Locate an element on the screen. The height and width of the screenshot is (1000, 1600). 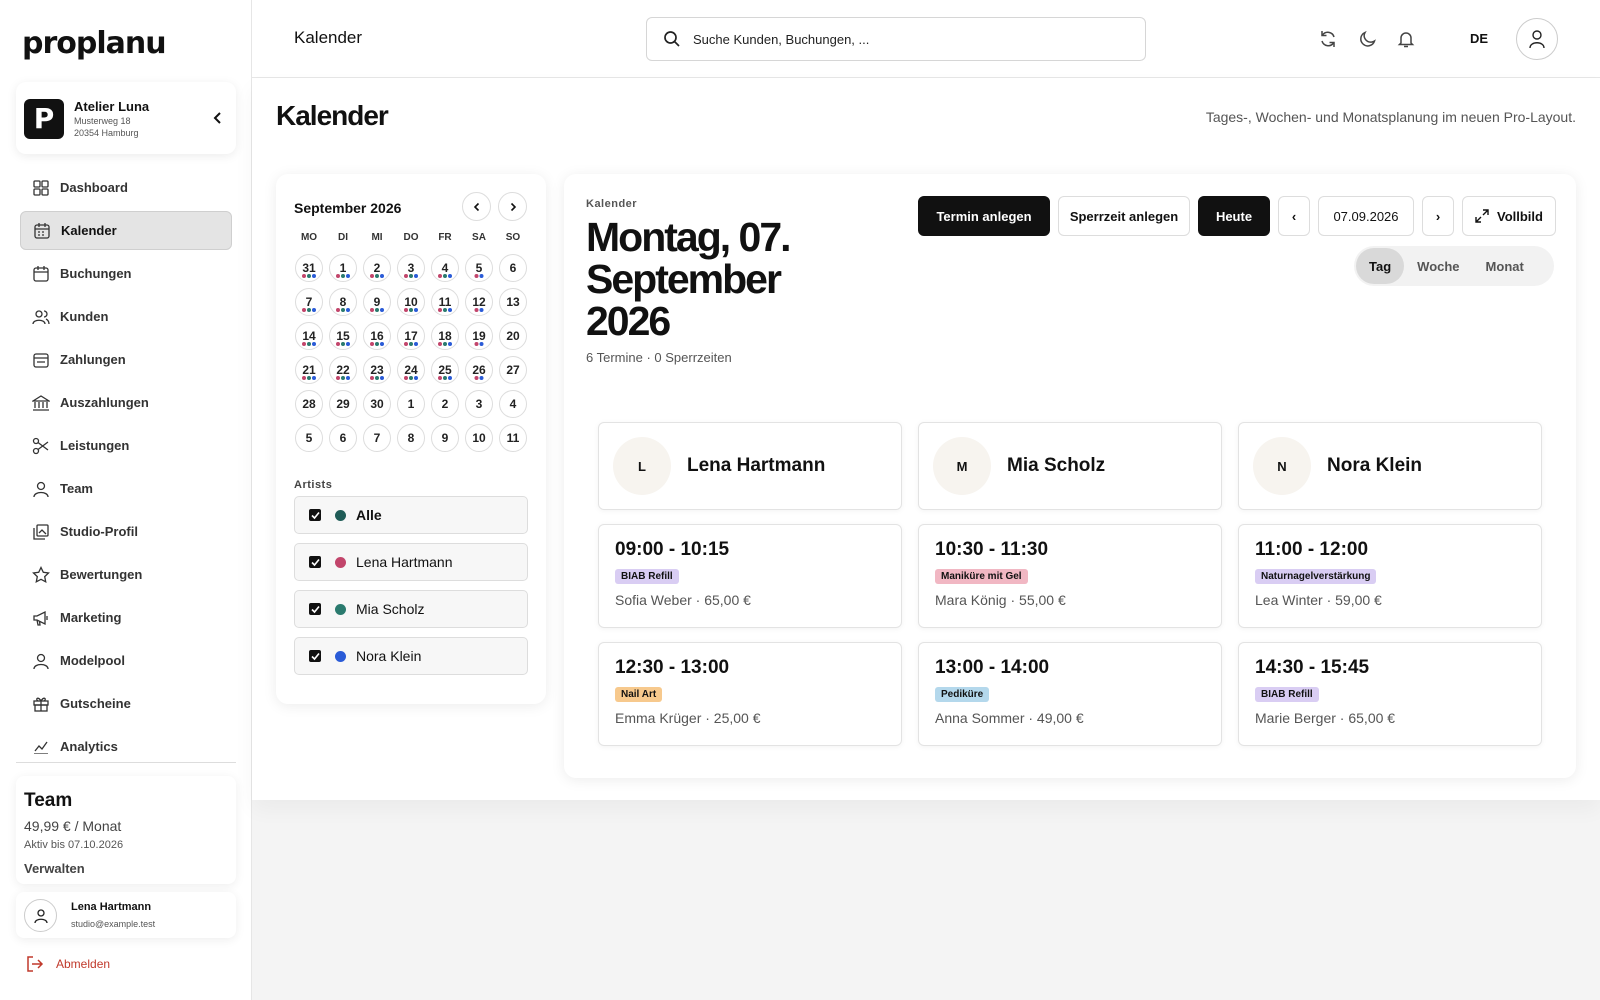
calendar-day: 13 is located at coordinates (513, 302).